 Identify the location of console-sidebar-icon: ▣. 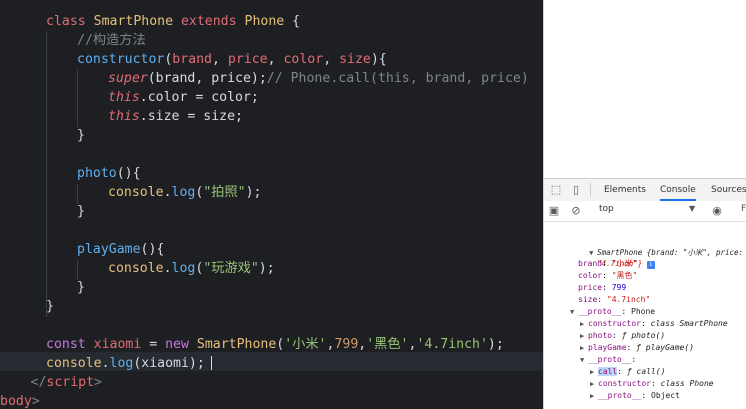
(554, 211).